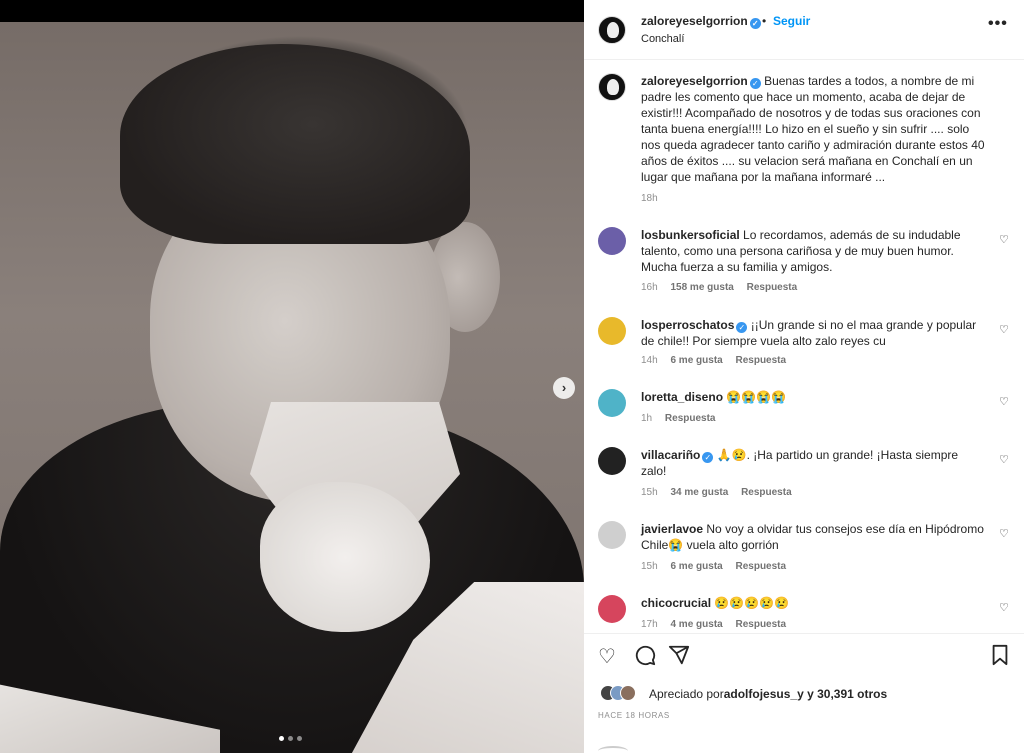 Image resolution: width=1024 pixels, height=753 pixels. What do you see at coordinates (1000, 658) in the screenshot?
I see `save-bookmark-icon` at bounding box center [1000, 658].